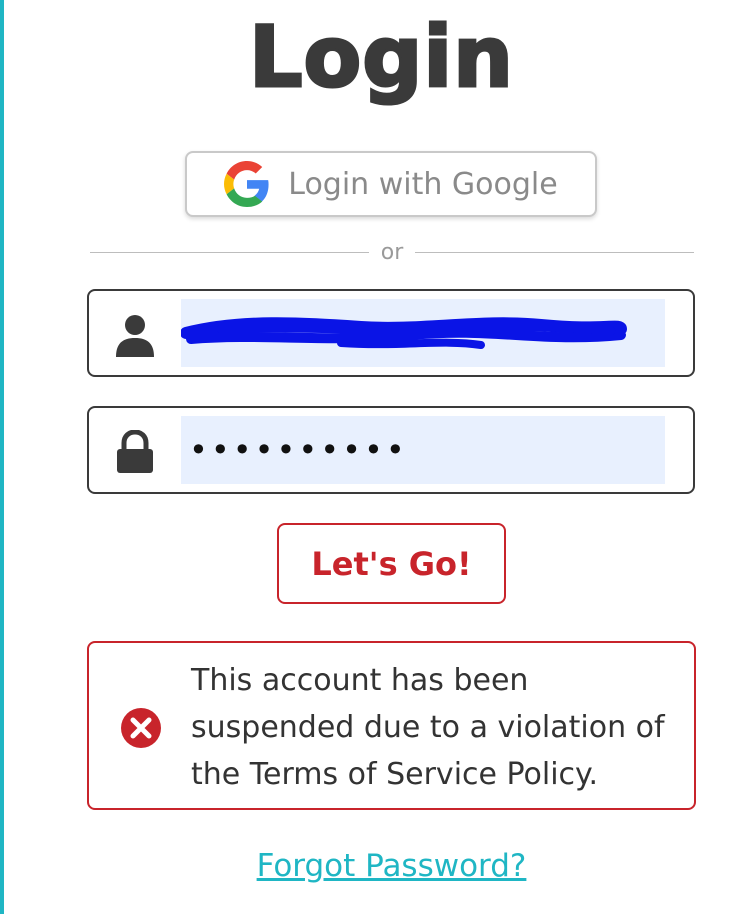 The height and width of the screenshot is (914, 755). I want to click on redaction-scribble, so click(404, 333).